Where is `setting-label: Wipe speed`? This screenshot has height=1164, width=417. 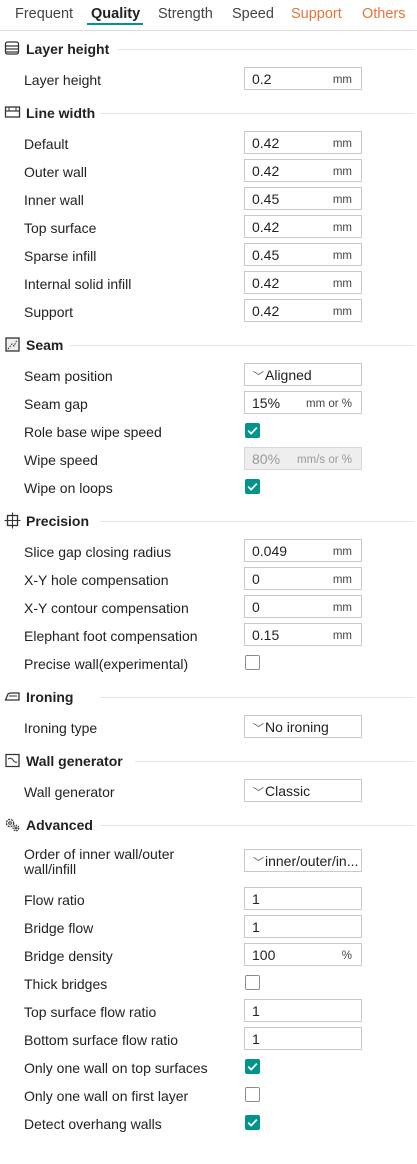
setting-label: Wipe speed is located at coordinates (61, 460).